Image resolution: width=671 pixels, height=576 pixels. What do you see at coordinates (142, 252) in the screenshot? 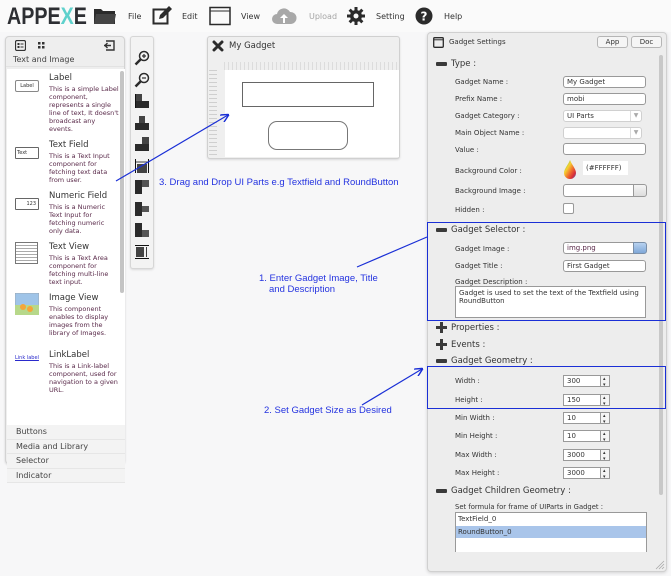
I see `distribute-vertical-icon` at bounding box center [142, 252].